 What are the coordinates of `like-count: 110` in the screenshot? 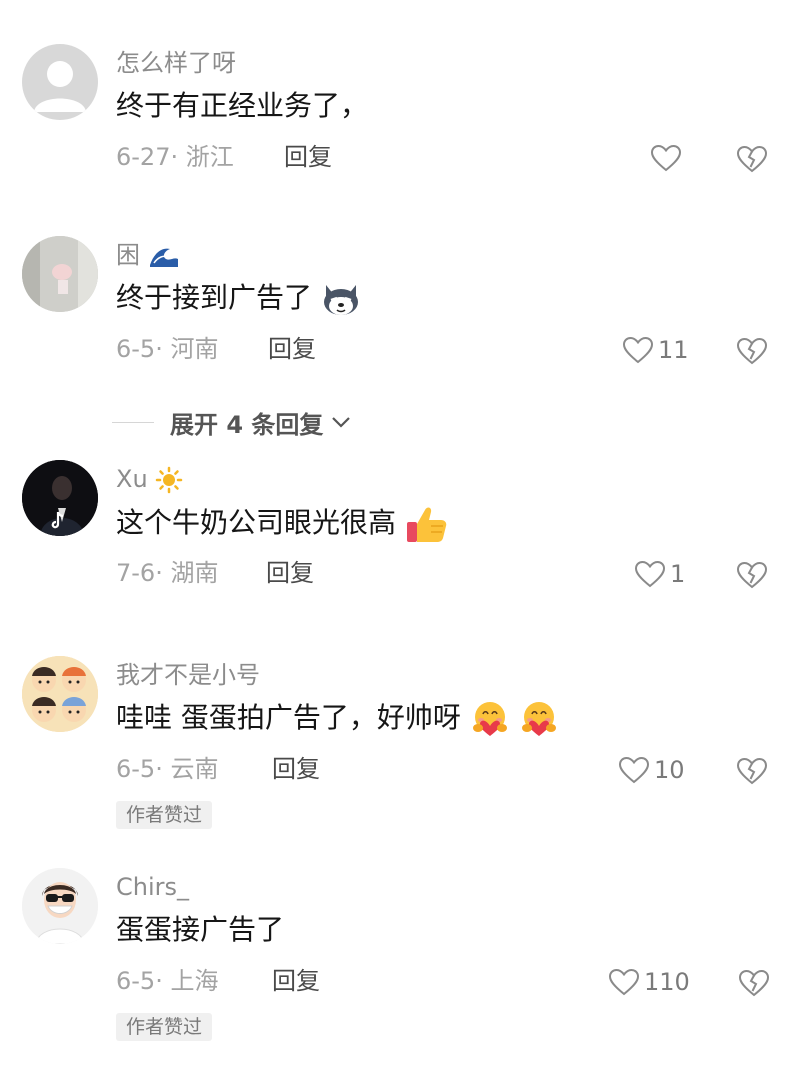 It's located at (667, 982).